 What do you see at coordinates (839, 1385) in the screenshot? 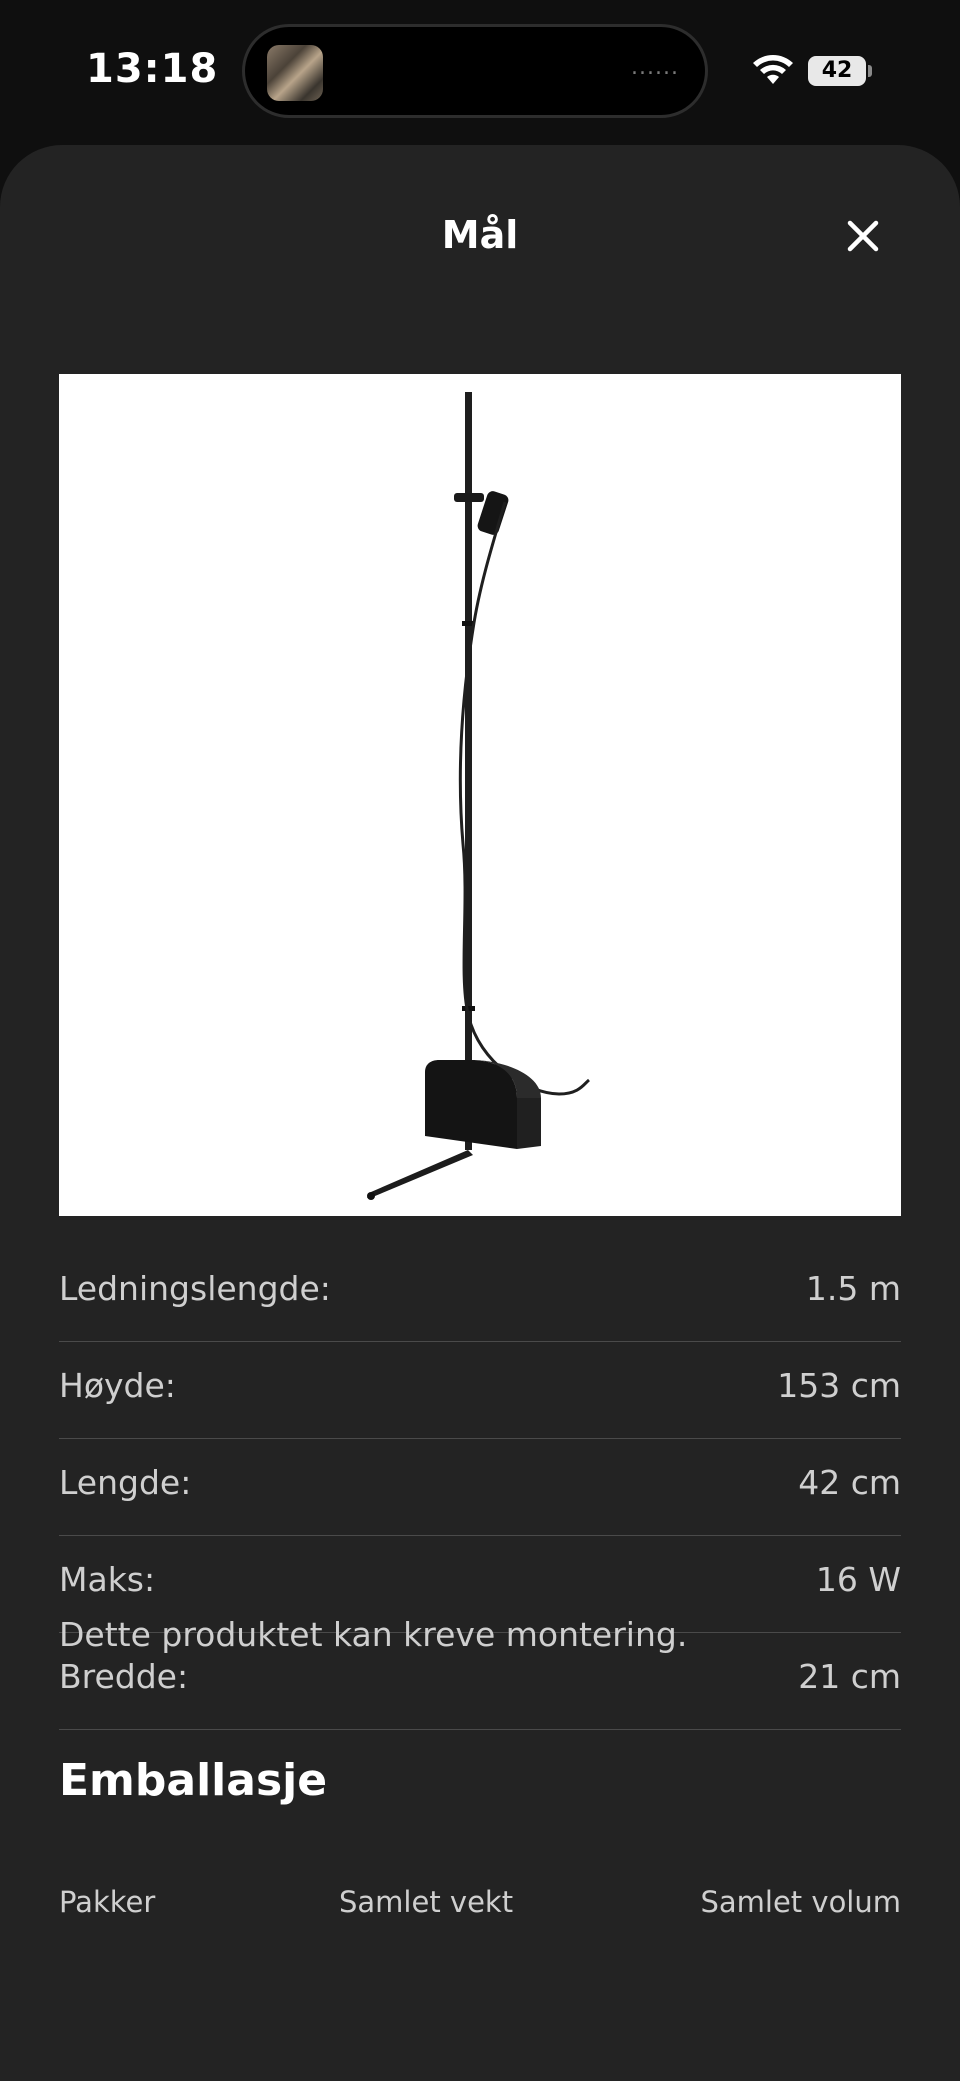
I see `spec-value: 153 cm` at bounding box center [839, 1385].